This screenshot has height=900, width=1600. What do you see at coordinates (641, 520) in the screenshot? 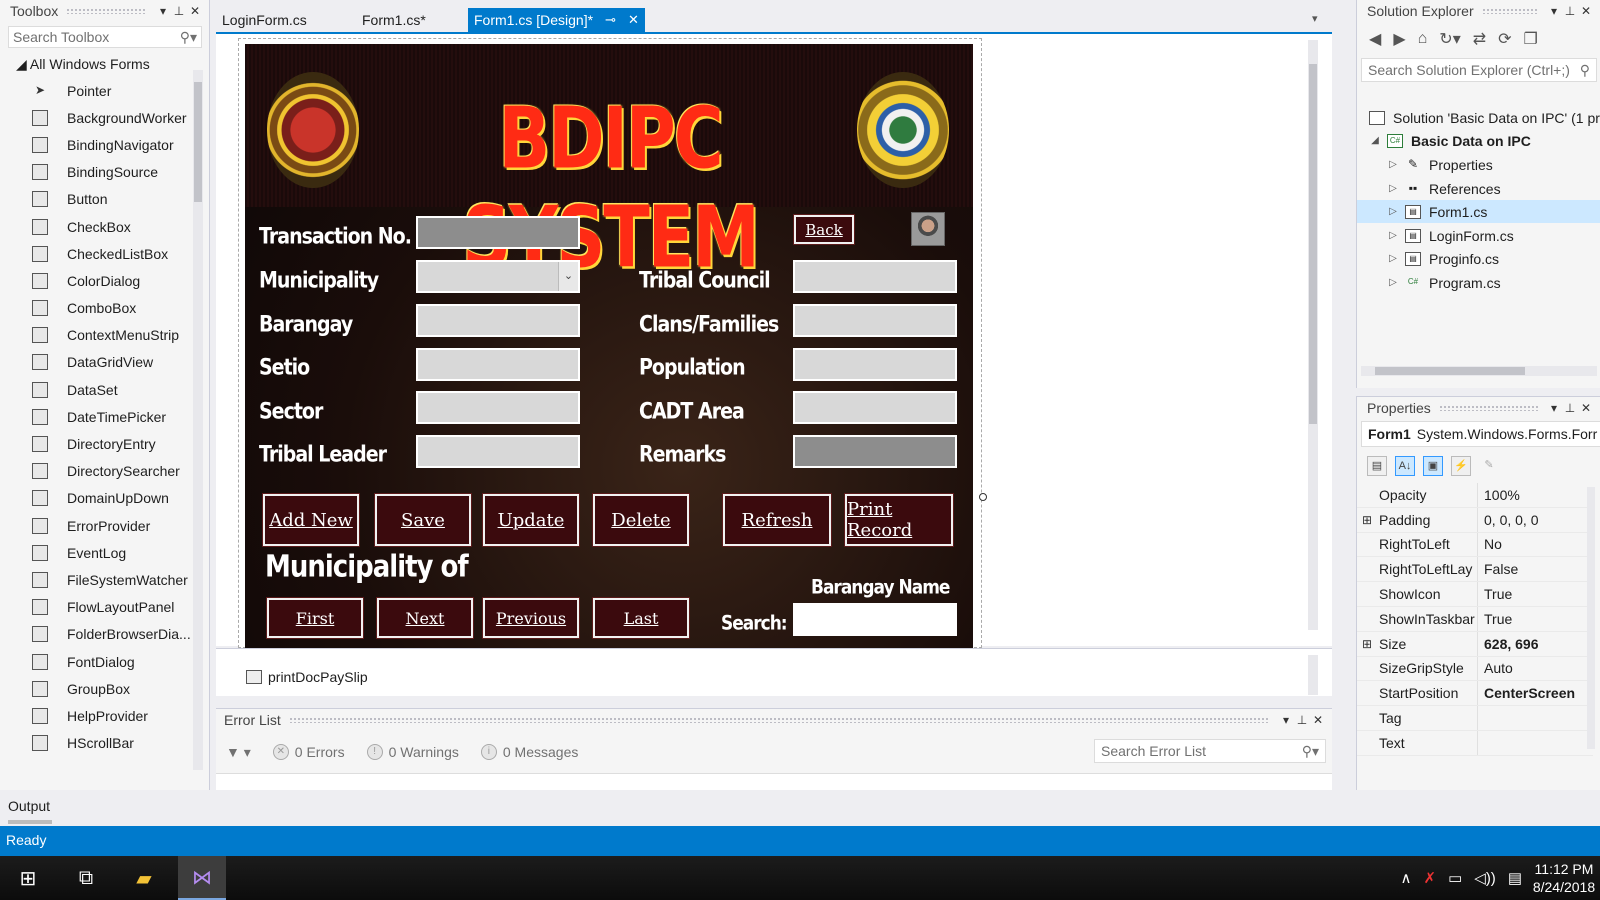
I see `delete-button: Delete` at bounding box center [641, 520].